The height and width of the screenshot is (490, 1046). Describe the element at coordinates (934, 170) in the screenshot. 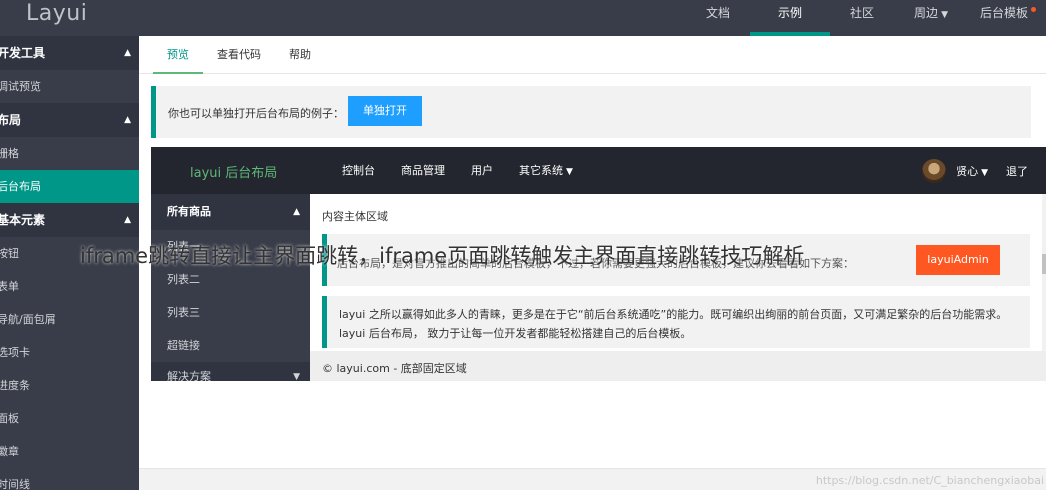

I see `avatar` at that location.